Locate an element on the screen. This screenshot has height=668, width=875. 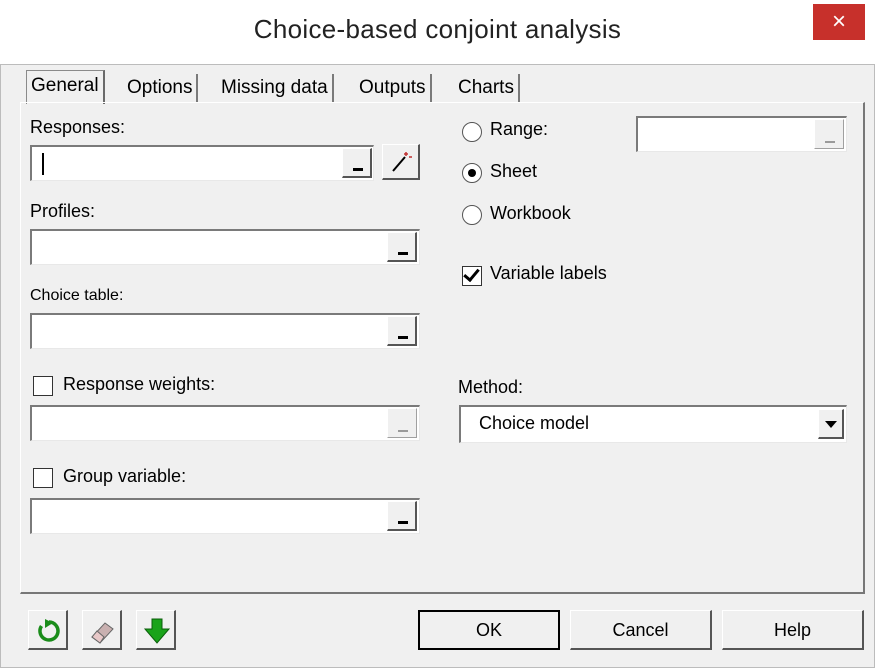
checkmark-icon is located at coordinates (471, 273).